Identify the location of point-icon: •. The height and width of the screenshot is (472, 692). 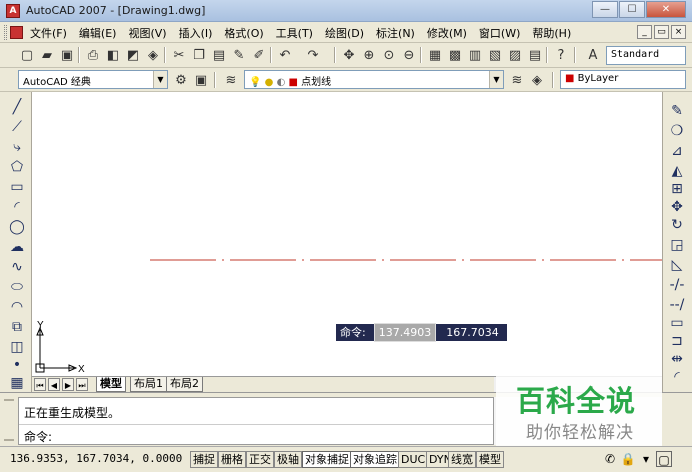
(17, 365).